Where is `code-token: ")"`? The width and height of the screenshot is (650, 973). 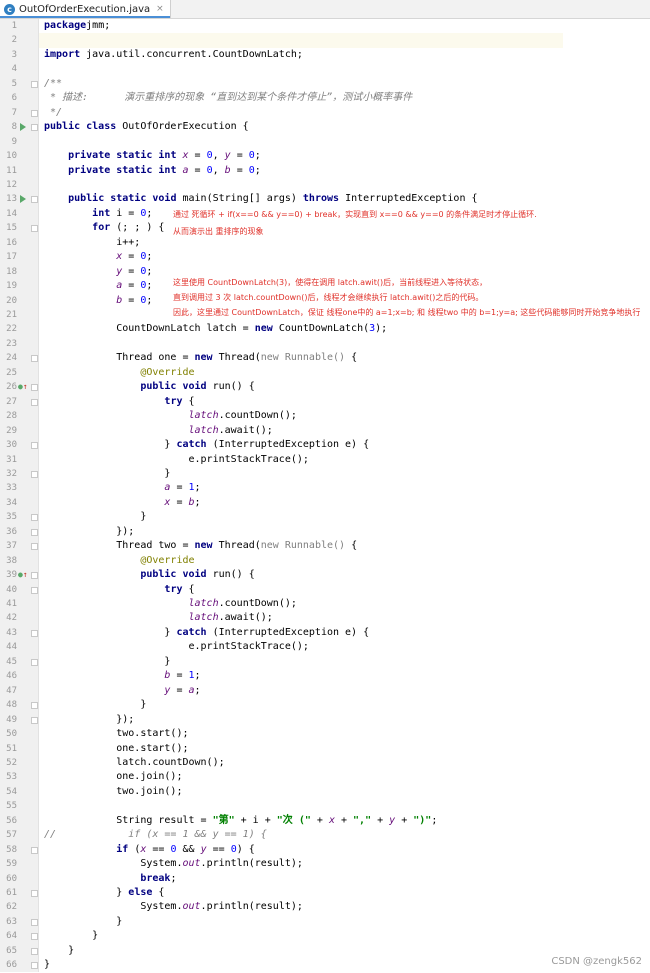 code-token: ")" is located at coordinates (422, 820).